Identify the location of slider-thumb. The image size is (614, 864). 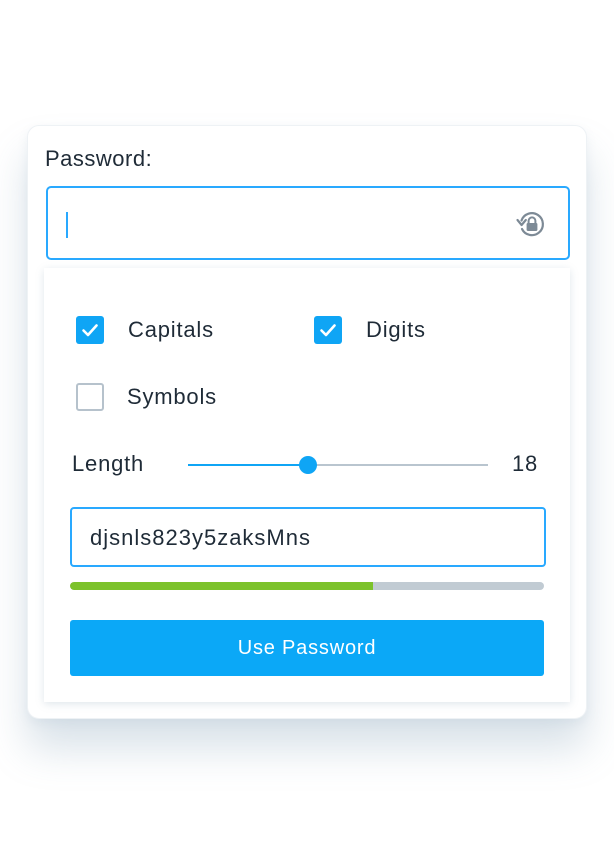
(308, 465).